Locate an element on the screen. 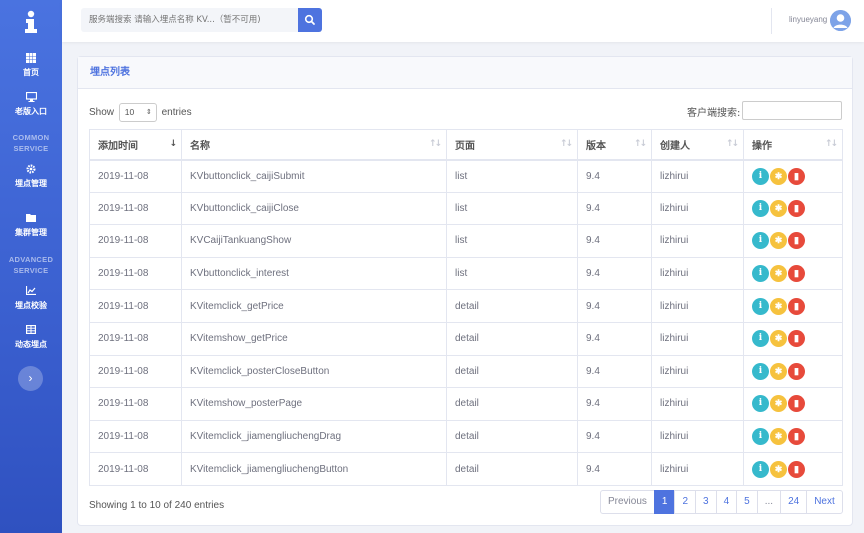 This screenshot has height=533, width=864. chart-icon is located at coordinates (31, 292).